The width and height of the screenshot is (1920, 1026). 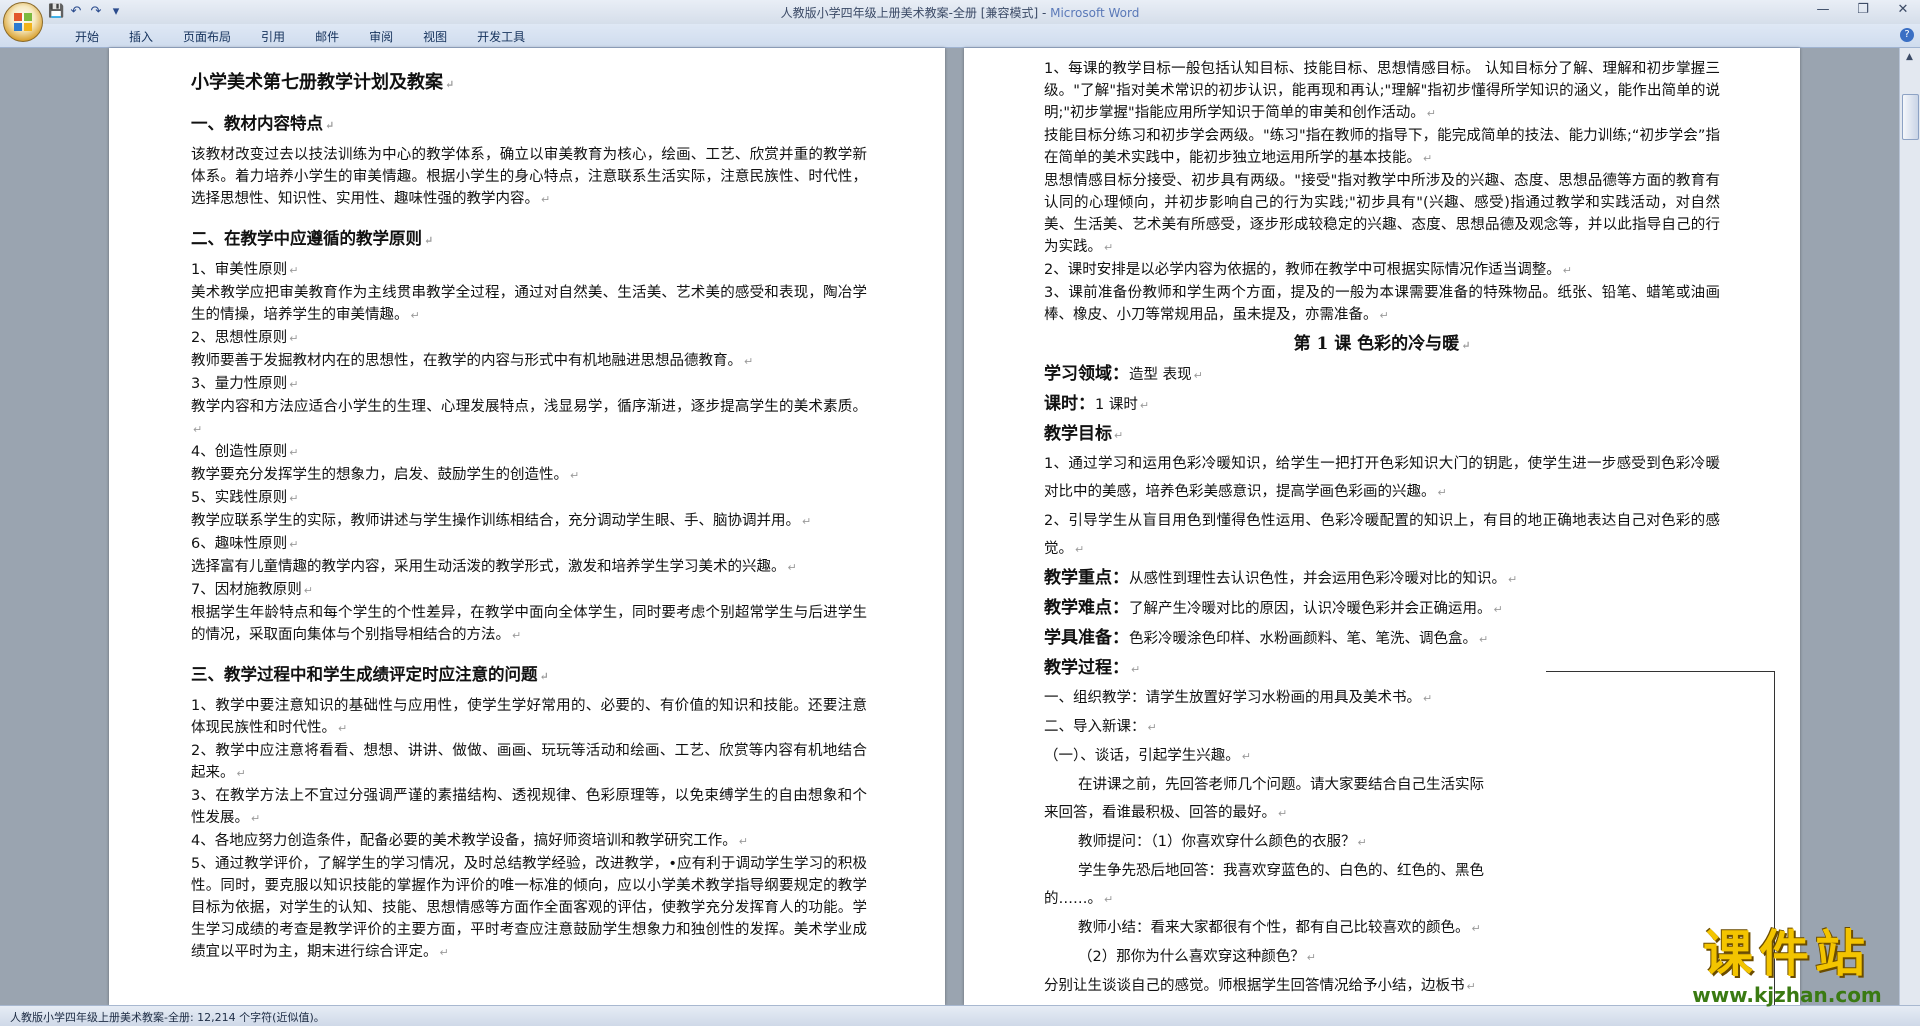 I want to click on help-icon: ?, so click(x=1907, y=35).